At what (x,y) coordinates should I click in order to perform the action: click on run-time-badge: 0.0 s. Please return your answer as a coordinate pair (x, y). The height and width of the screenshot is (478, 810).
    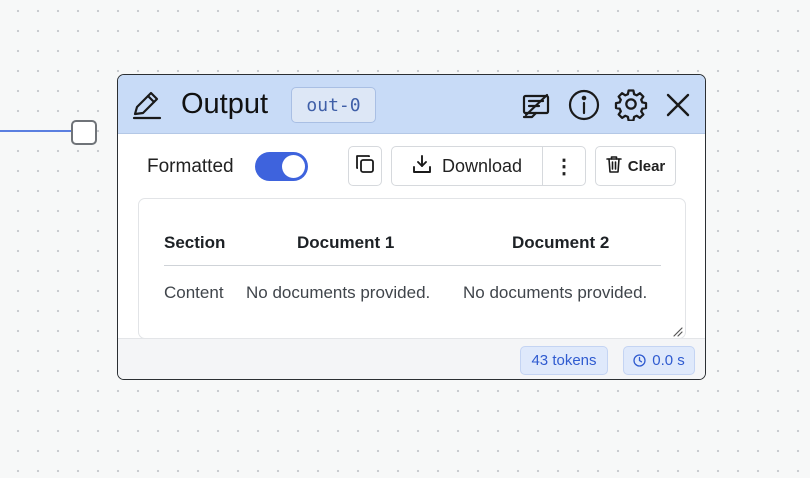
    Looking at the image, I should click on (659, 360).